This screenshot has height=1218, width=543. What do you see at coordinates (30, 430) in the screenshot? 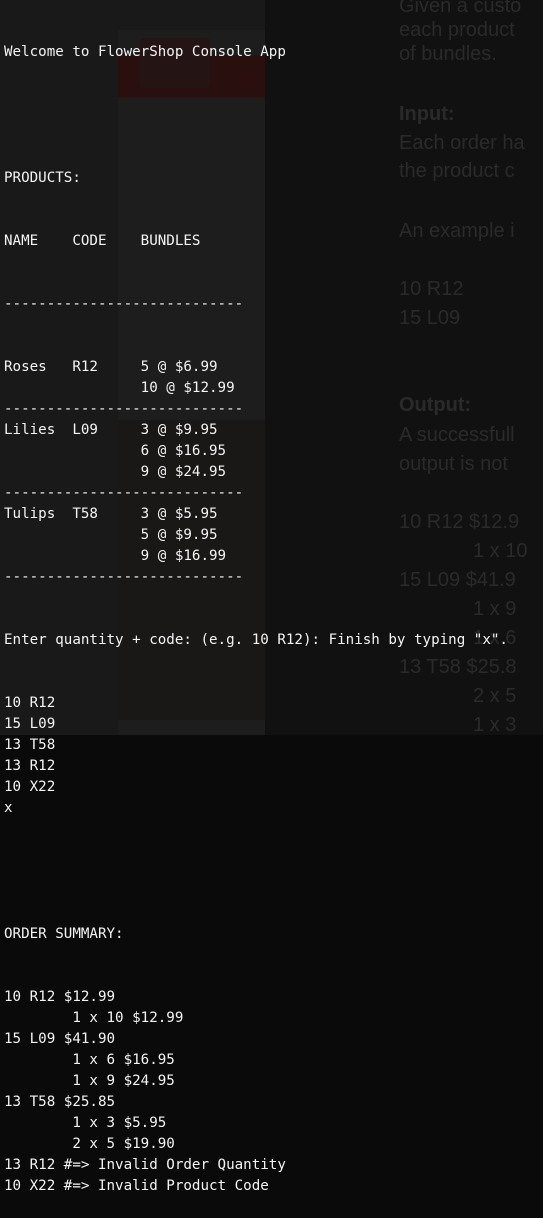
I see `product-name: Lilies` at bounding box center [30, 430].